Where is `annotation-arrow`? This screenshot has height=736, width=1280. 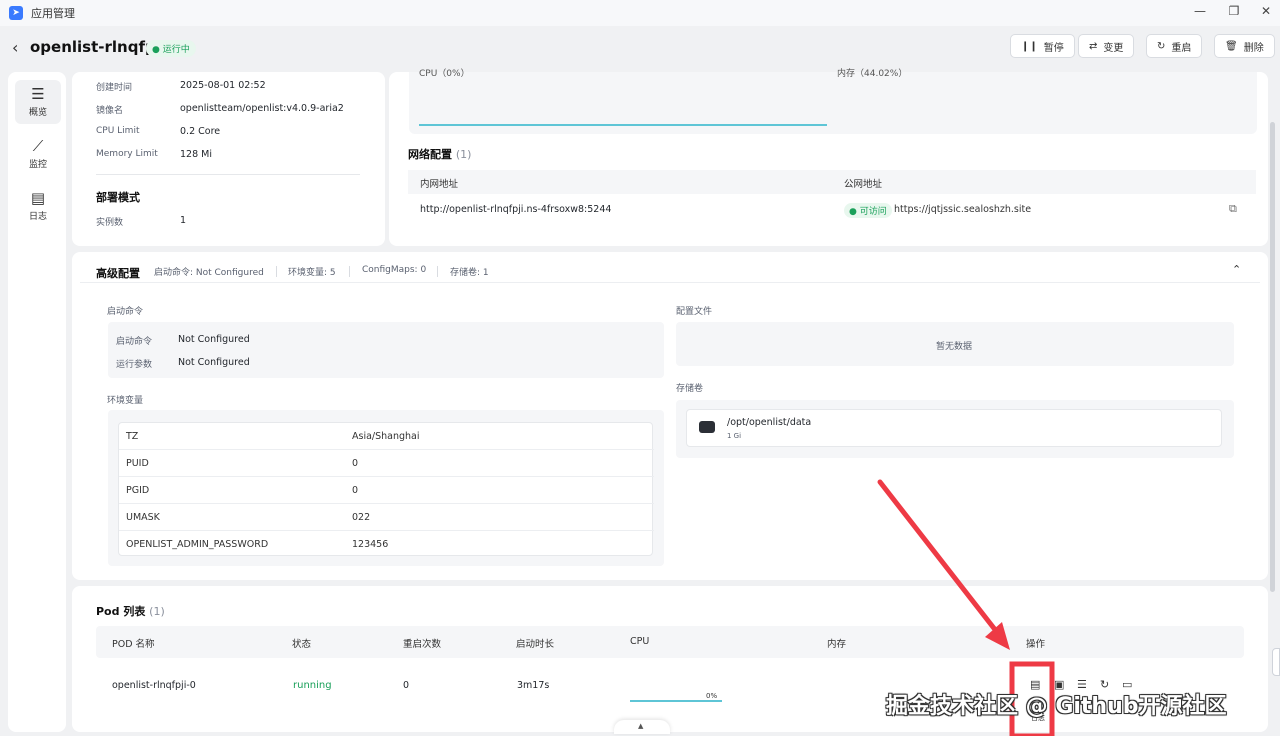
annotation-arrow is located at coordinates (940, 559).